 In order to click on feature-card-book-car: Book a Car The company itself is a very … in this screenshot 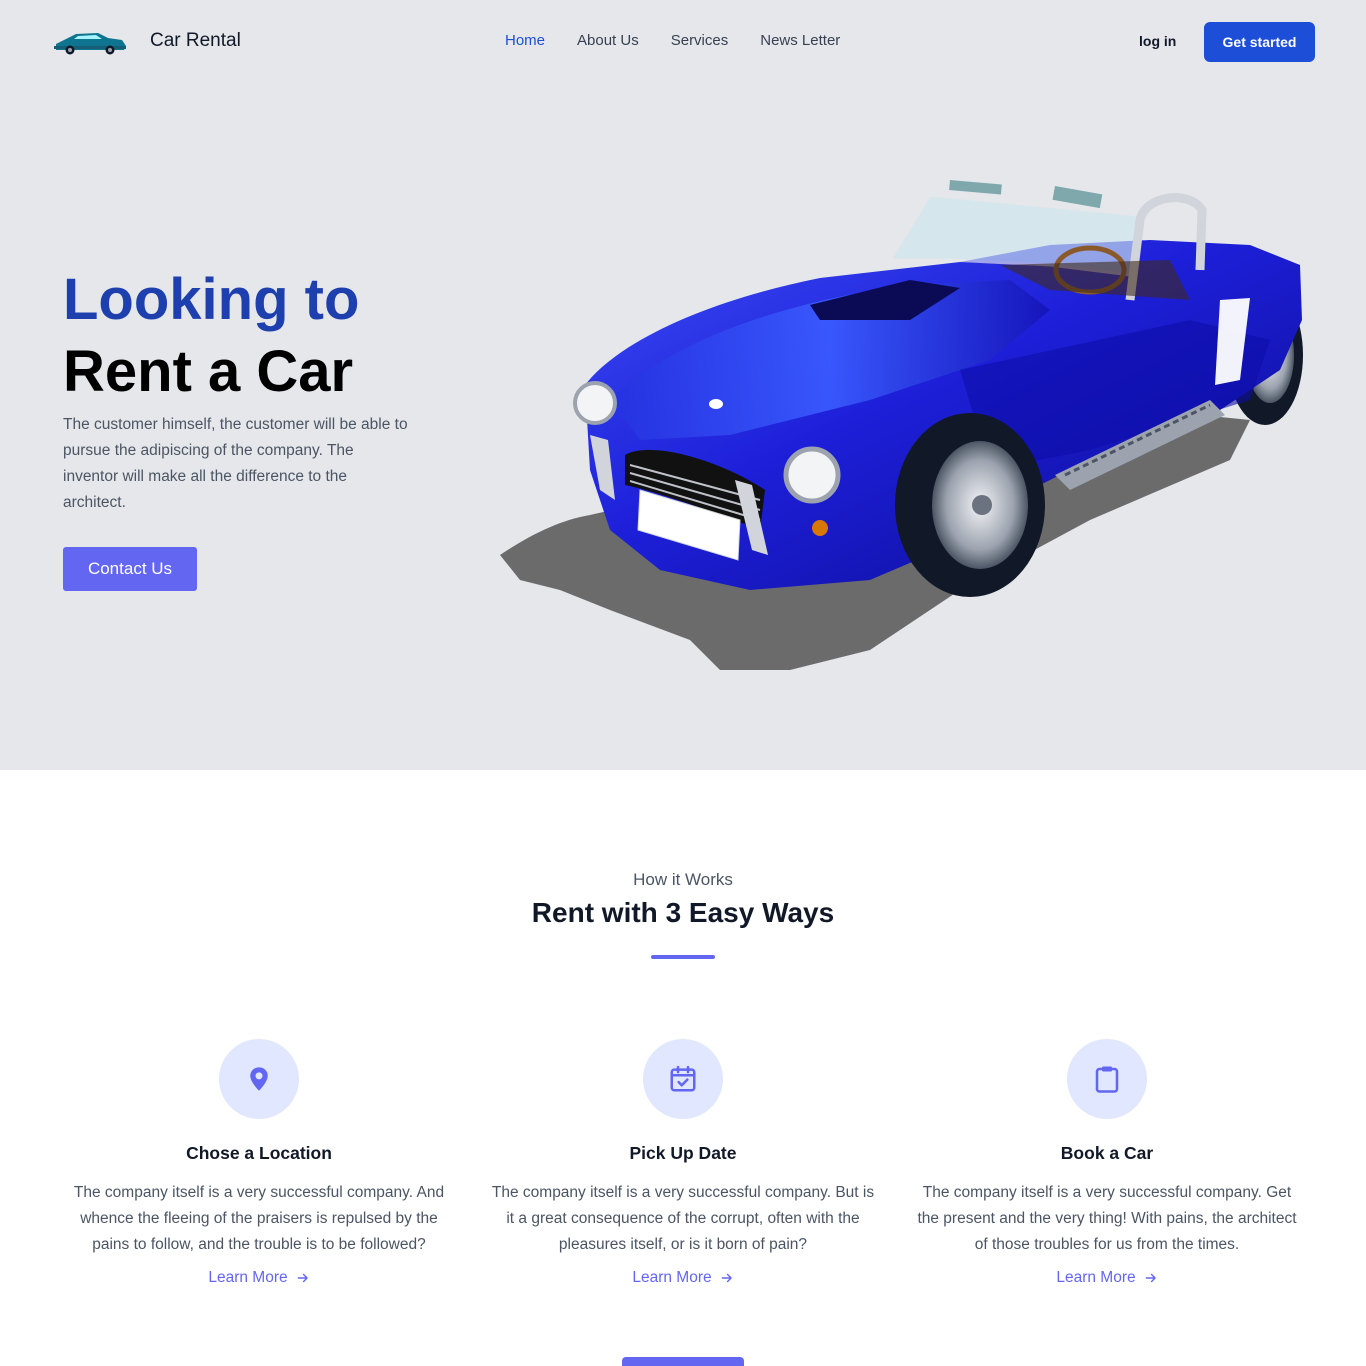, I will do `click(1107, 1163)`.